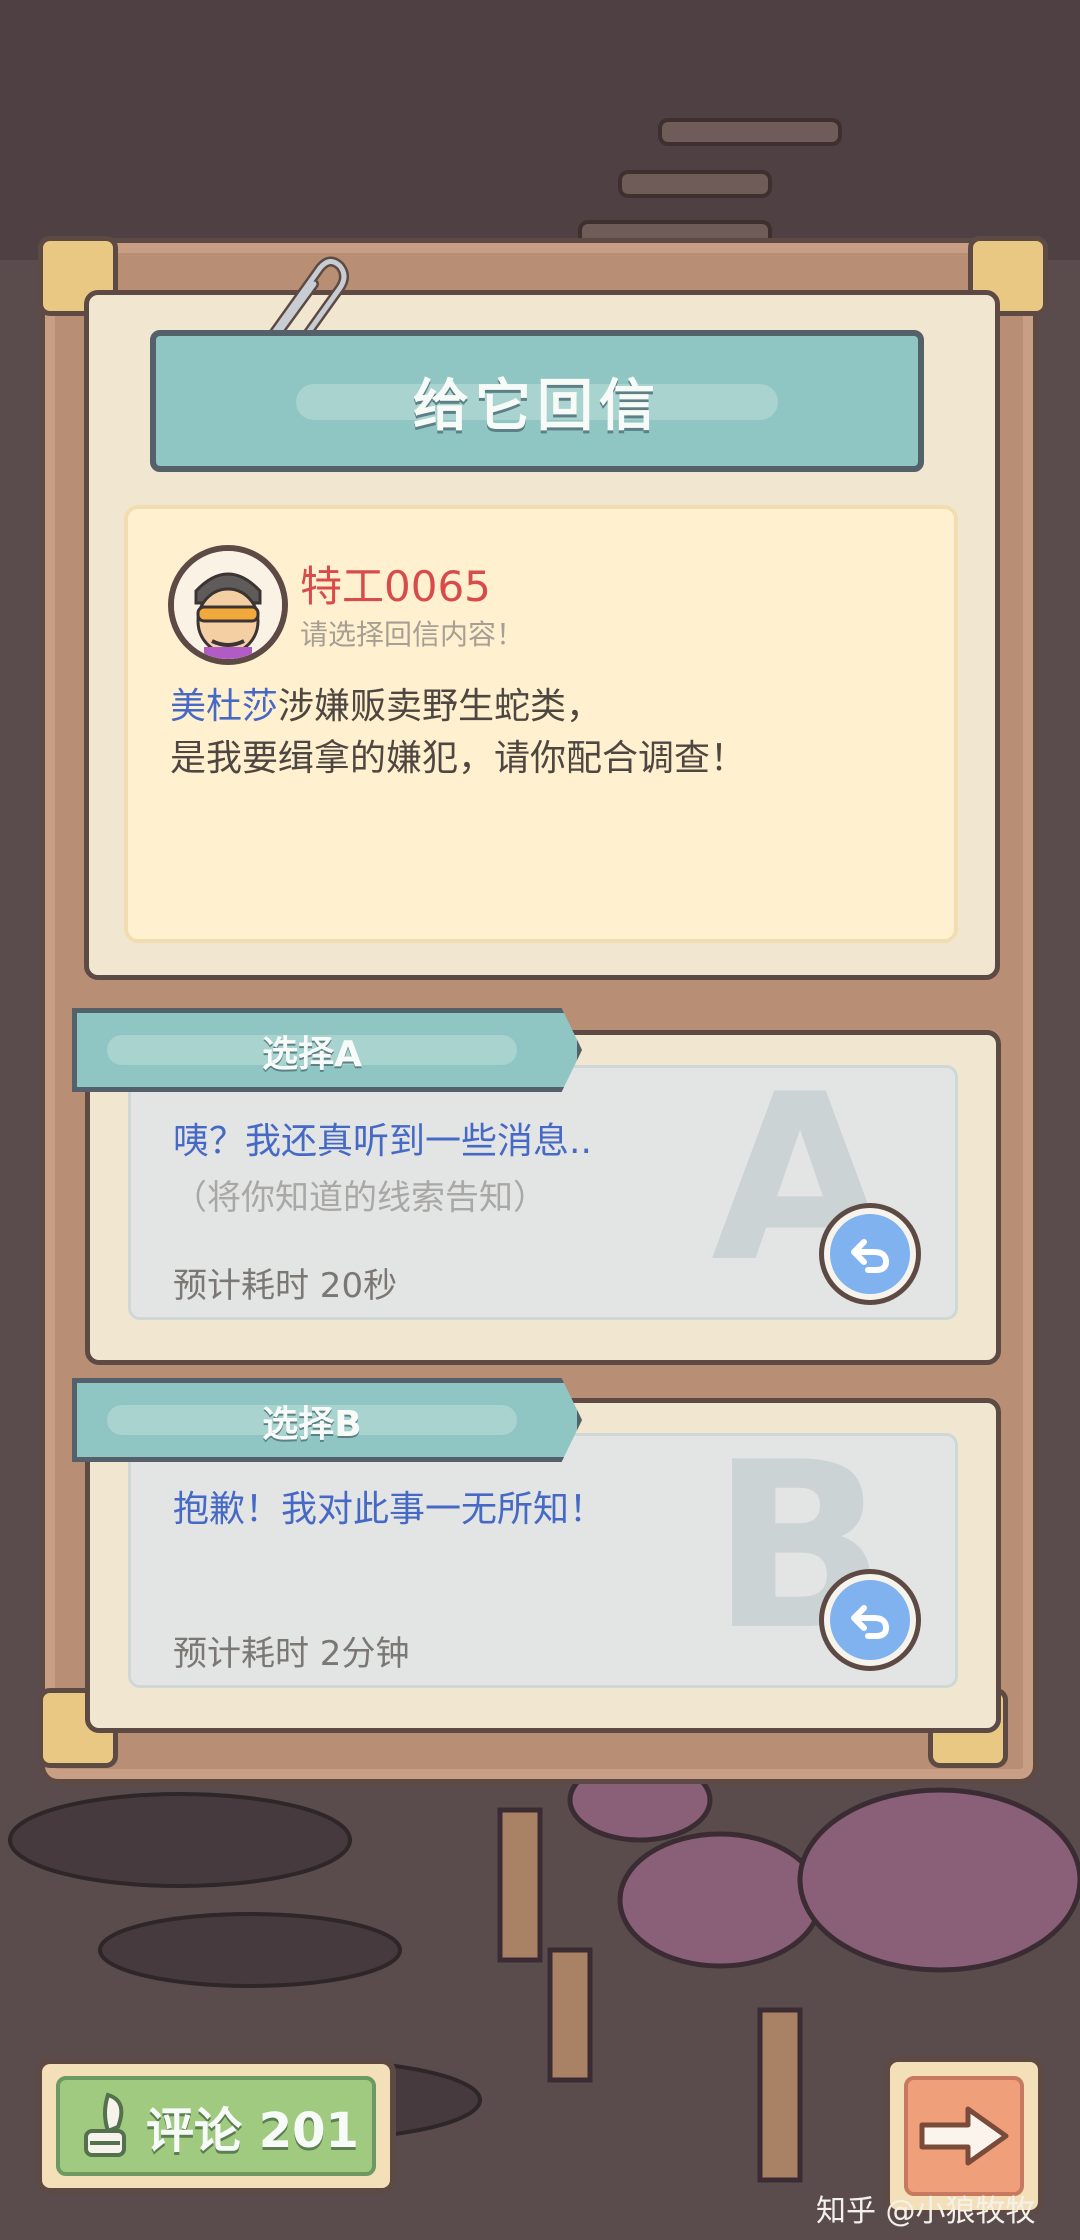 The width and height of the screenshot is (1080, 2240). What do you see at coordinates (926, 2211) in the screenshot?
I see `watermark-text: 知乎 @小狼牧牧` at bounding box center [926, 2211].